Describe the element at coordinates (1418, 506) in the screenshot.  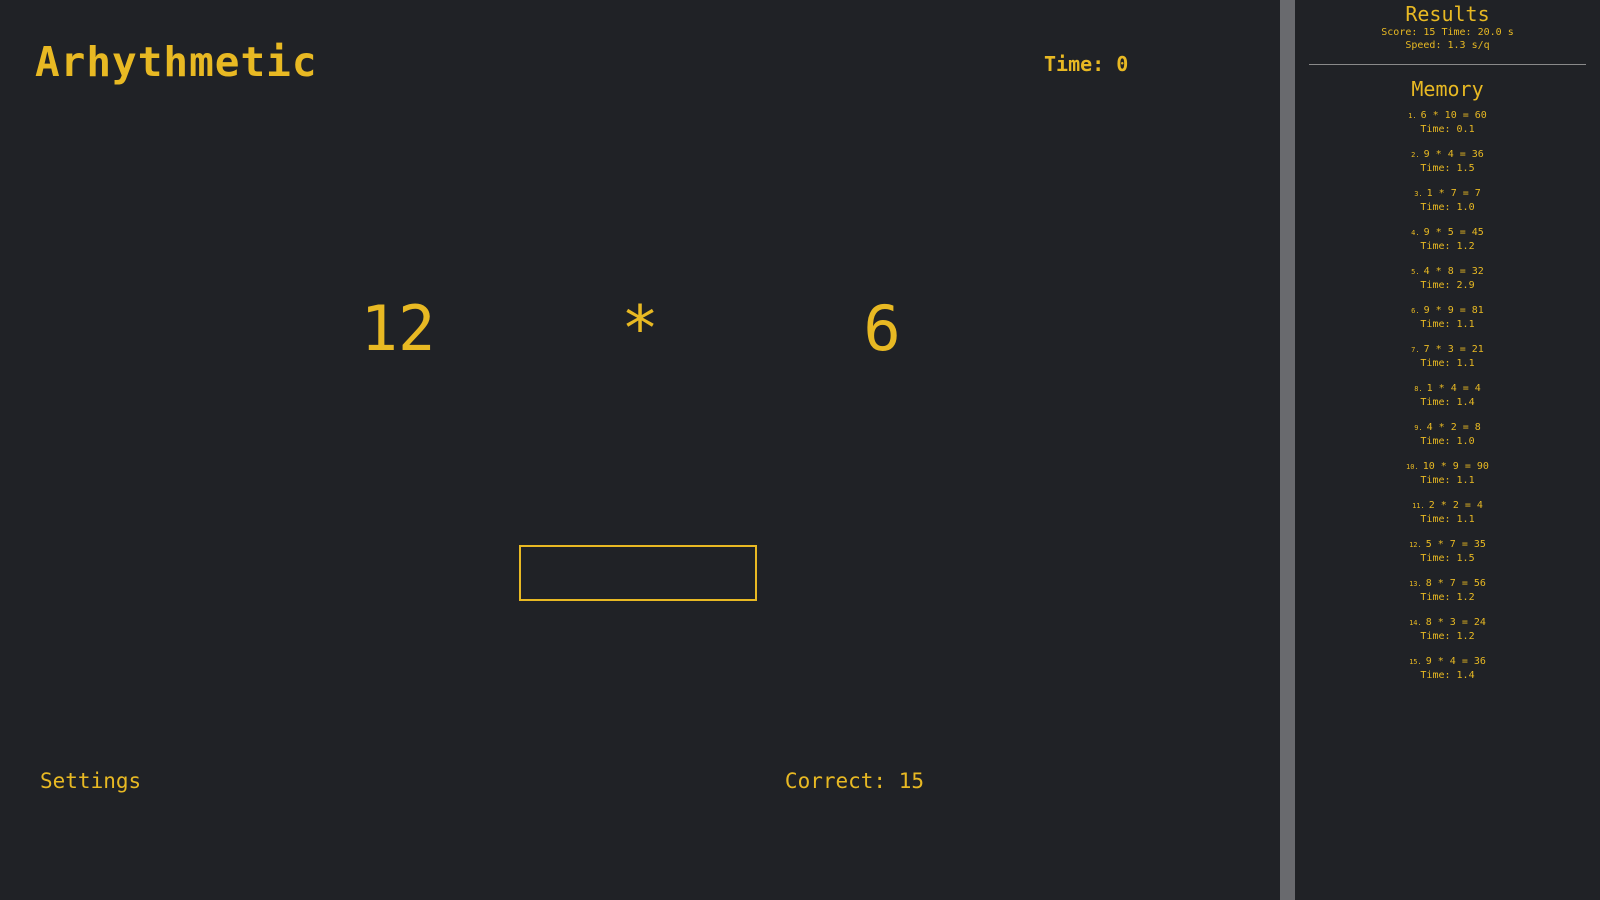
I see `memory-item-number: 11.` at that location.